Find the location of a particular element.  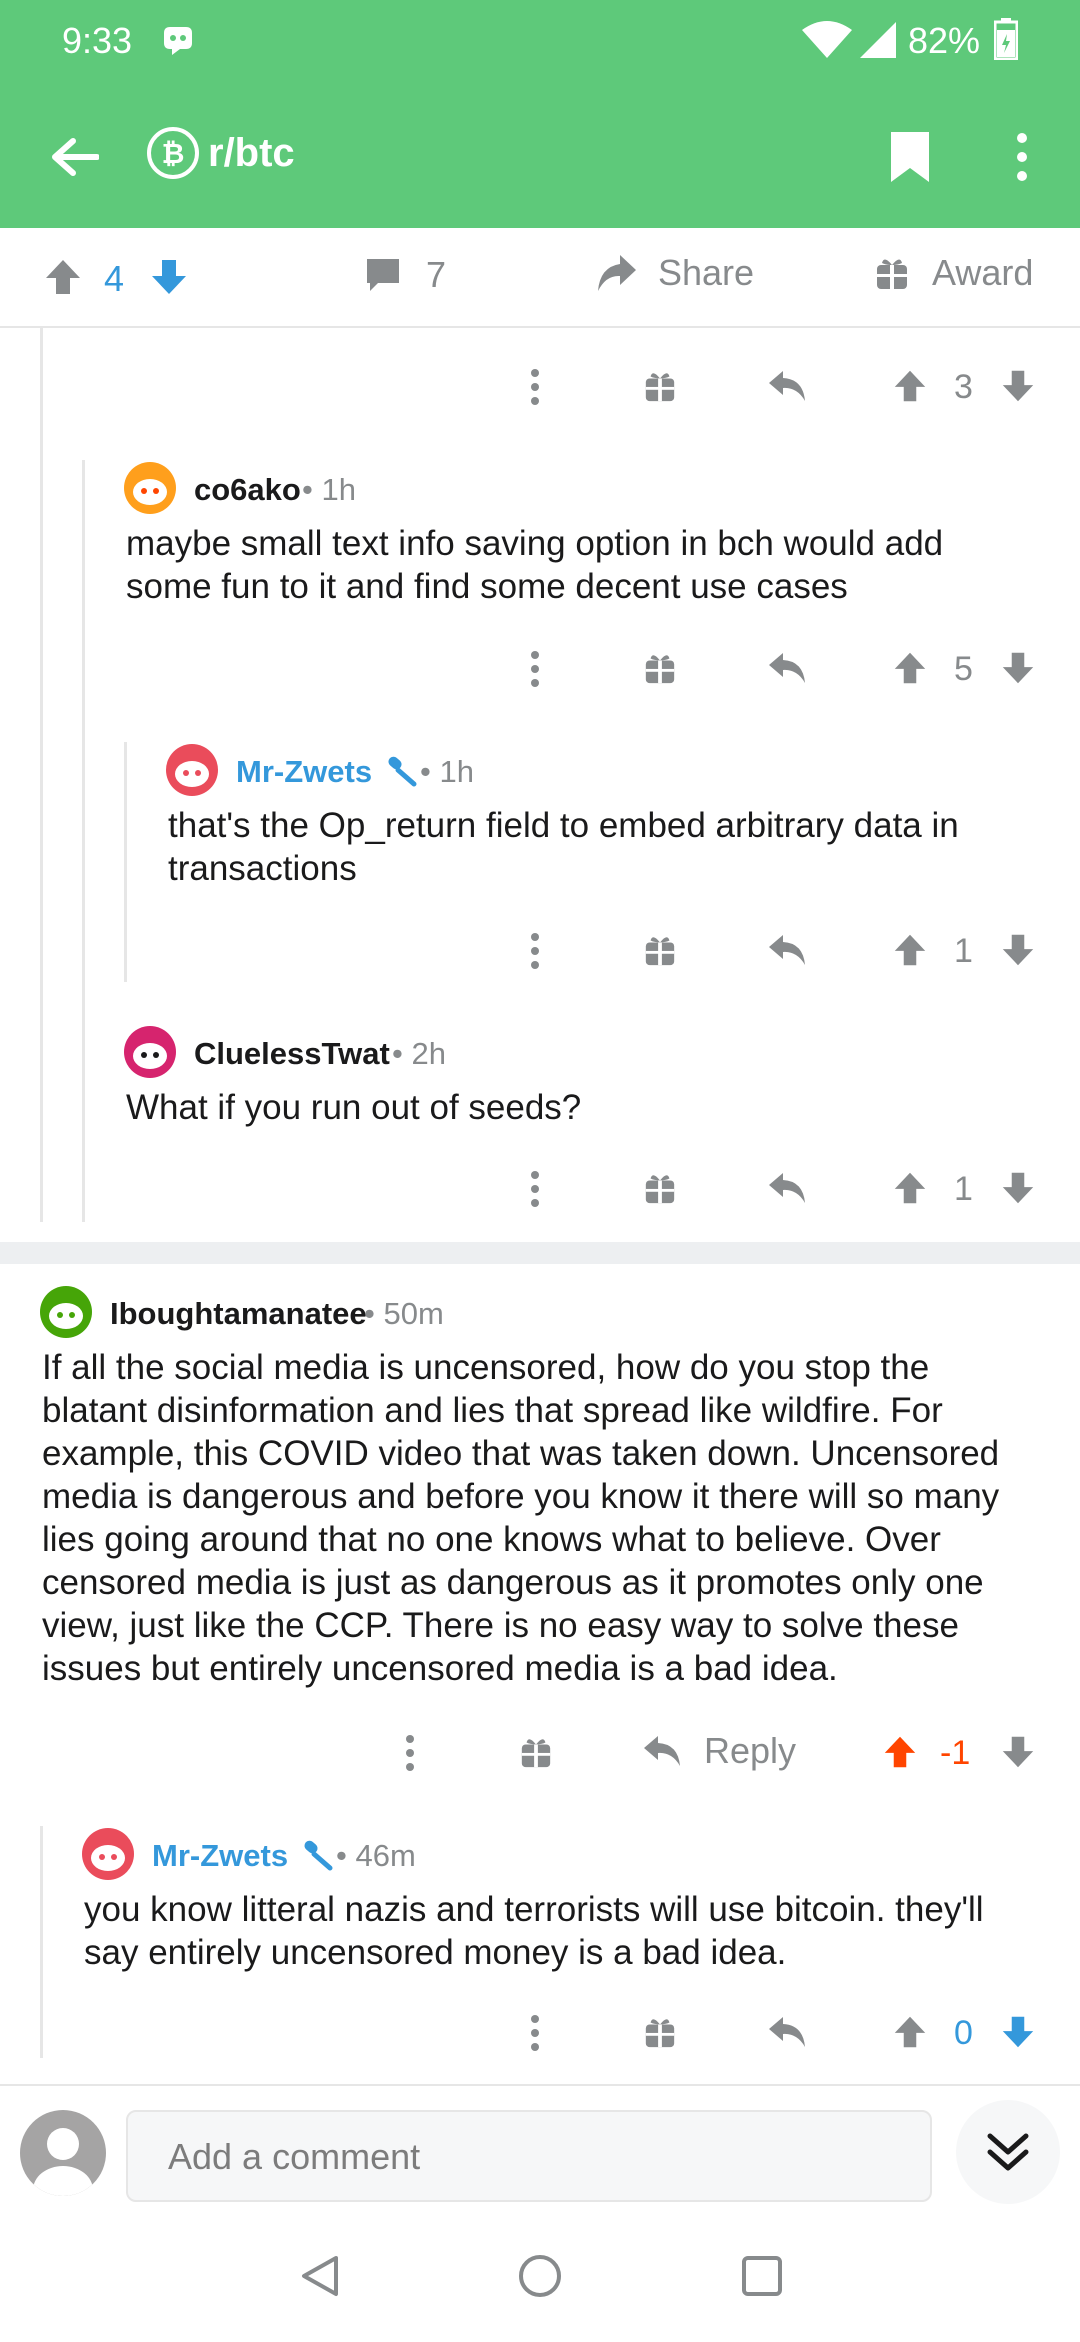

triangle-back-icon is located at coordinates (320, 2276).